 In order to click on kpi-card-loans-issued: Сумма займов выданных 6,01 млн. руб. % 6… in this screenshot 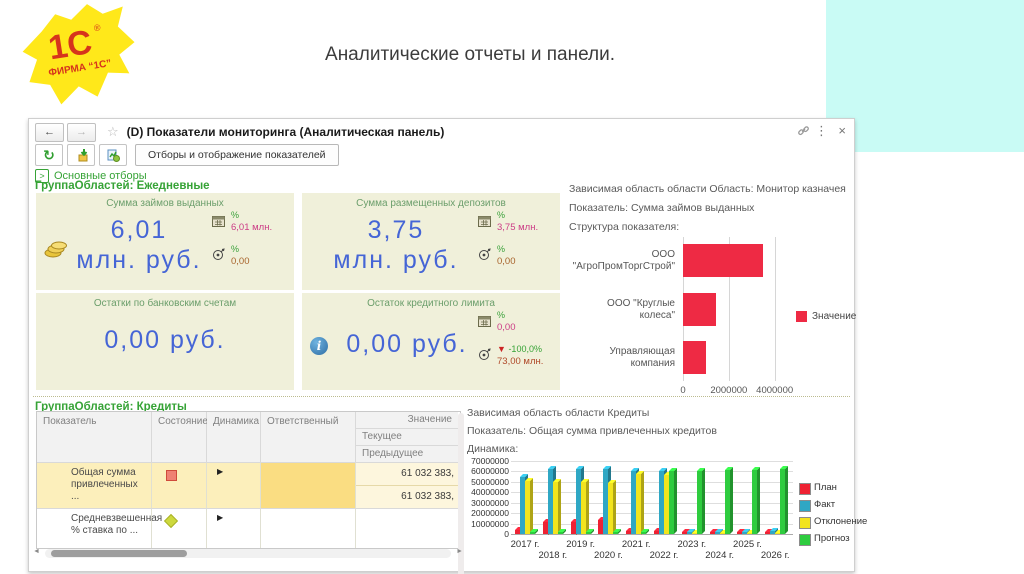, I will do `click(165, 241)`.